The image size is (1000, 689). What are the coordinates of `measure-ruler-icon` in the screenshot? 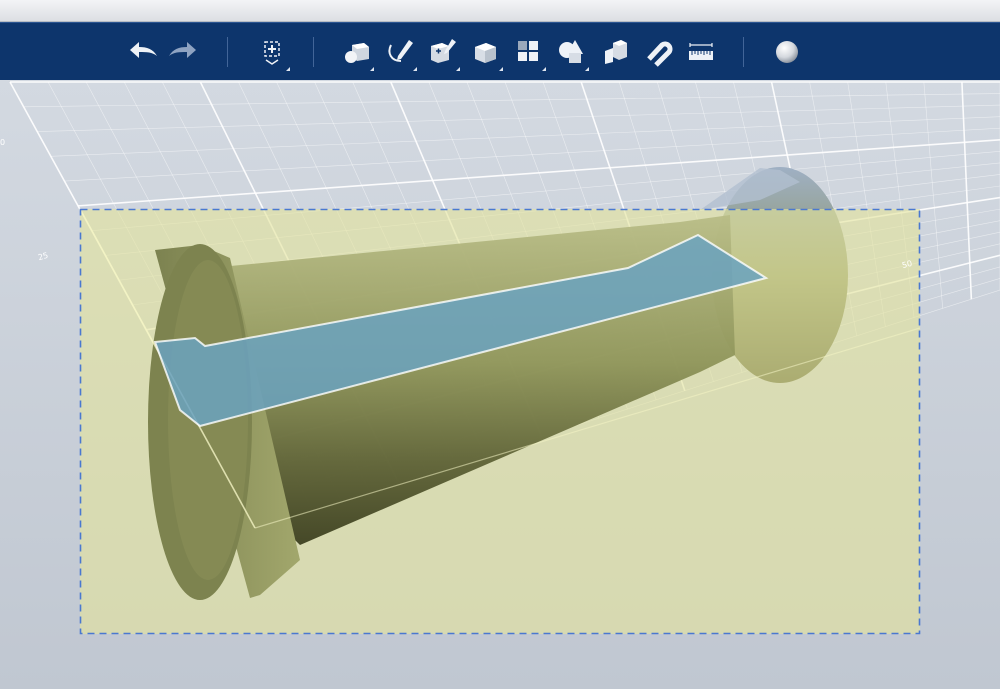 It's located at (701, 51).